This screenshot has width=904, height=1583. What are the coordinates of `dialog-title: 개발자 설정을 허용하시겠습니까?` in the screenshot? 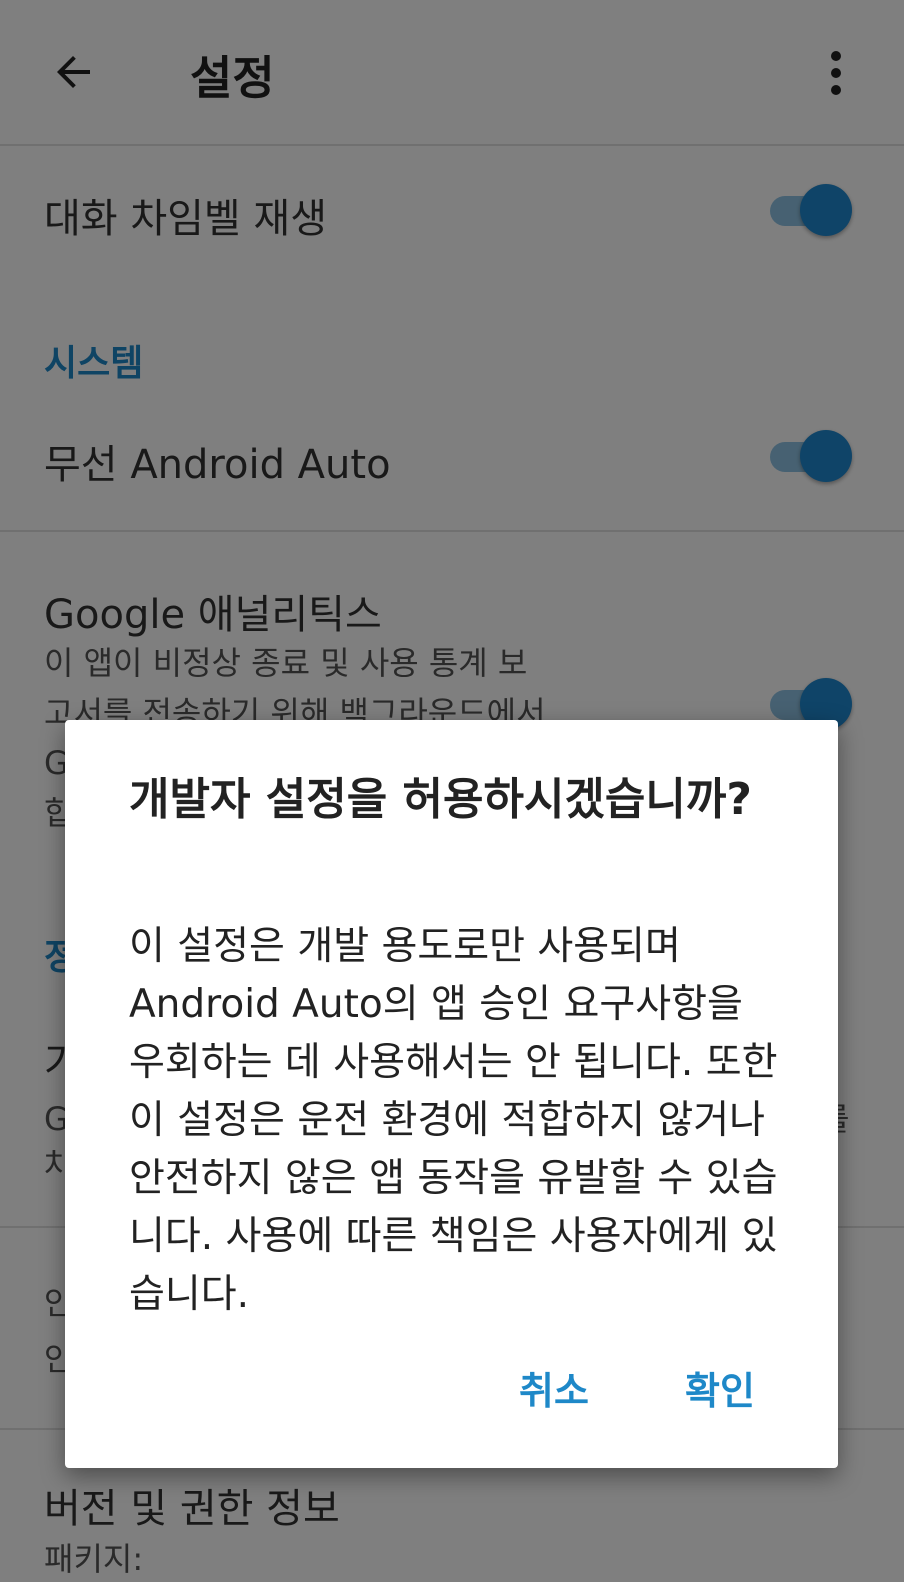 It's located at (440, 799).